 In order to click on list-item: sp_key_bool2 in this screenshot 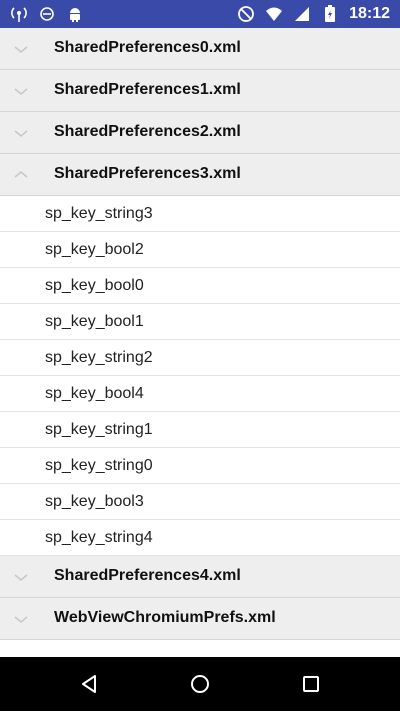, I will do `click(200, 250)`.